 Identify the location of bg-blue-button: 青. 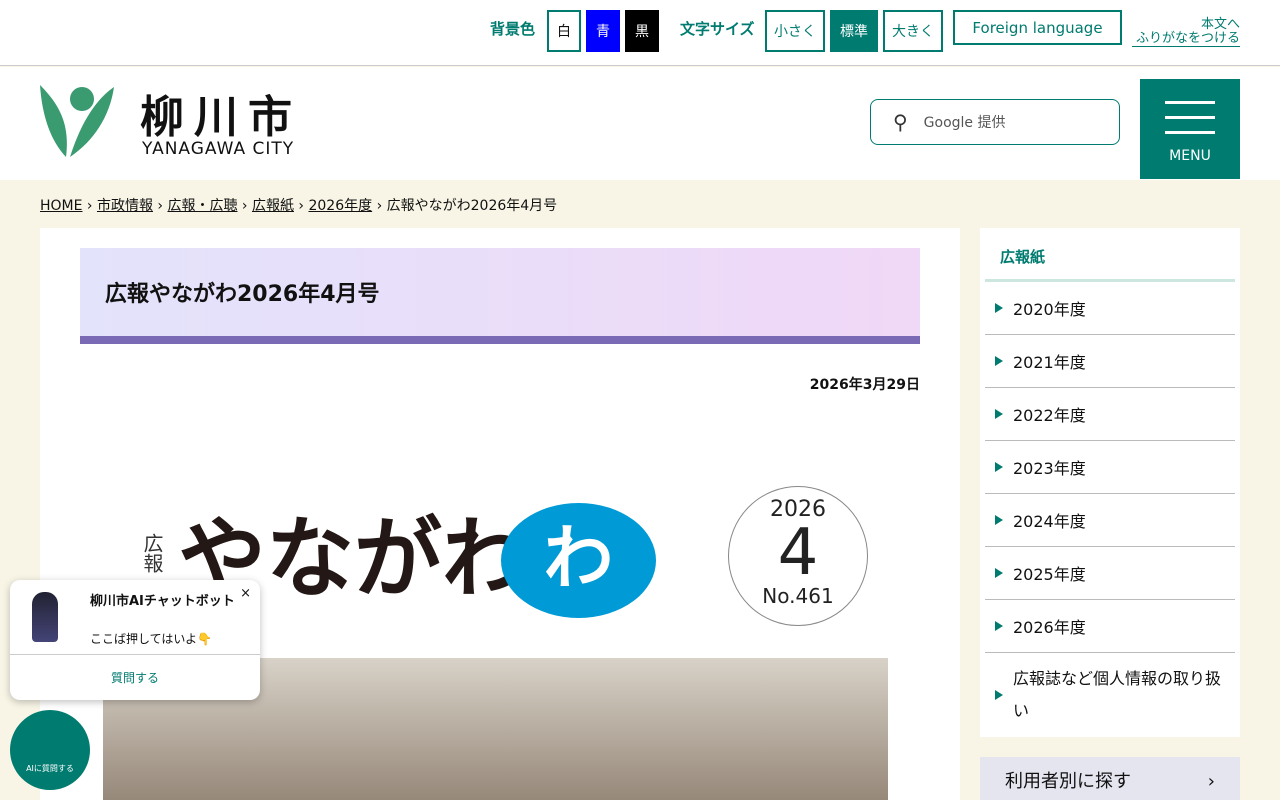
(603, 31).